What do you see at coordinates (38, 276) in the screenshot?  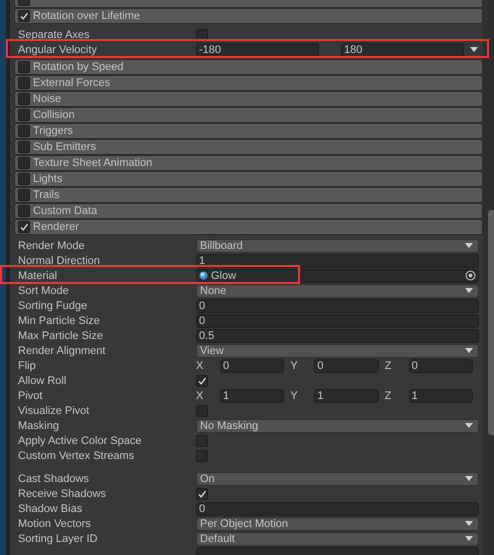 I see `property-label: Material` at bounding box center [38, 276].